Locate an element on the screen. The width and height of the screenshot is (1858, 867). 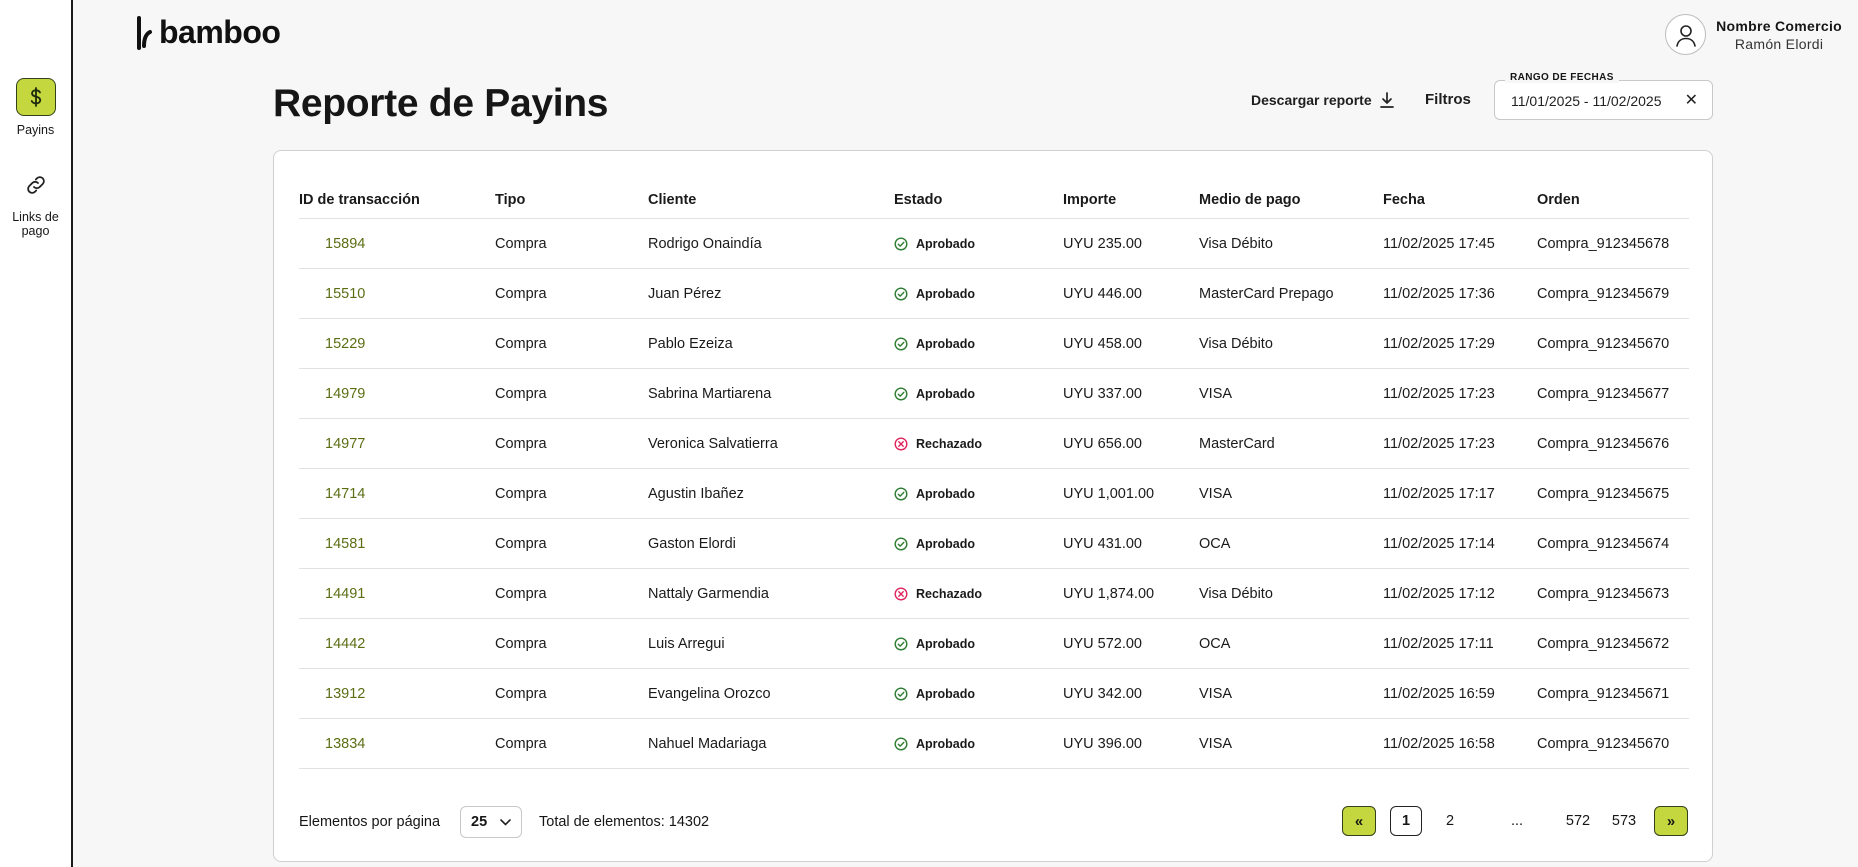
column-header-estado: Estado is located at coordinates (978, 200).